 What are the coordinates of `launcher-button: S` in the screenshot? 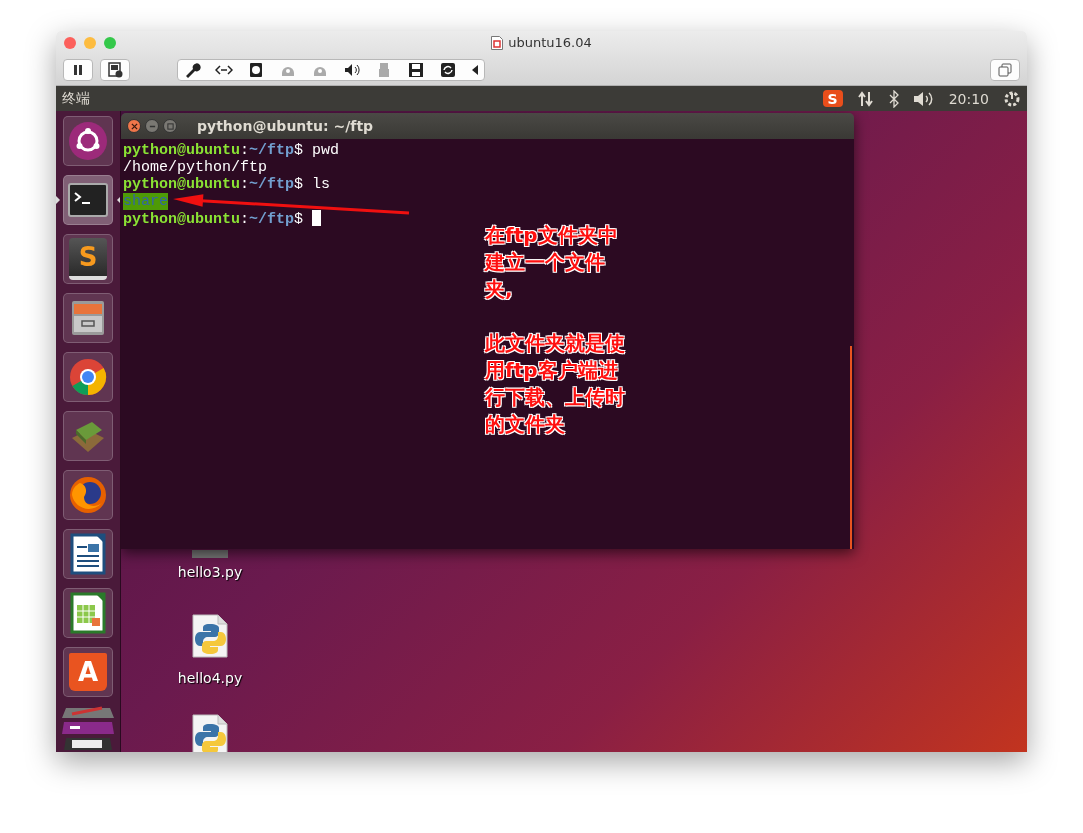 It's located at (88, 259).